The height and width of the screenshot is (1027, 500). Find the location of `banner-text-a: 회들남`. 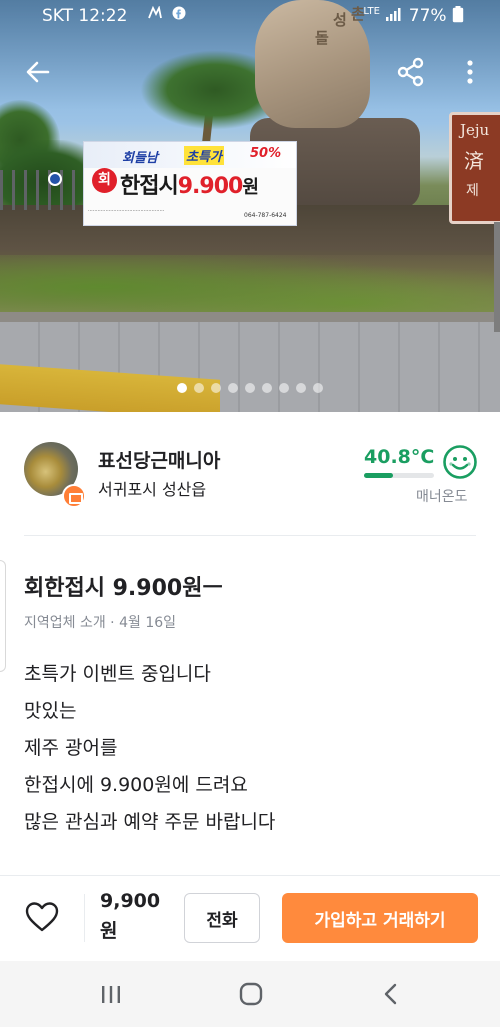

banner-text-a: 회들남 is located at coordinates (140, 158).